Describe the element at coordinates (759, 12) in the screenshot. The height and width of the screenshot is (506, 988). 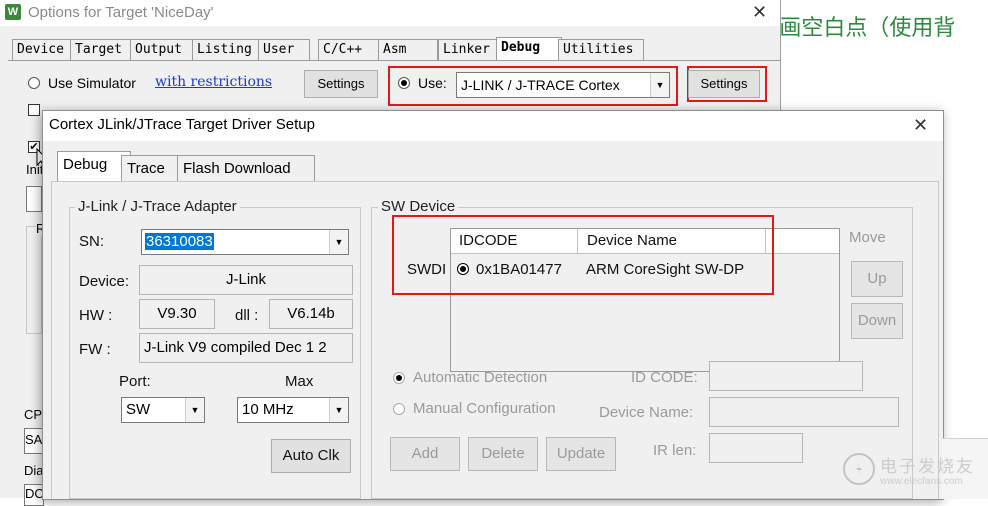
I see `options-close-icon: ✕` at that location.